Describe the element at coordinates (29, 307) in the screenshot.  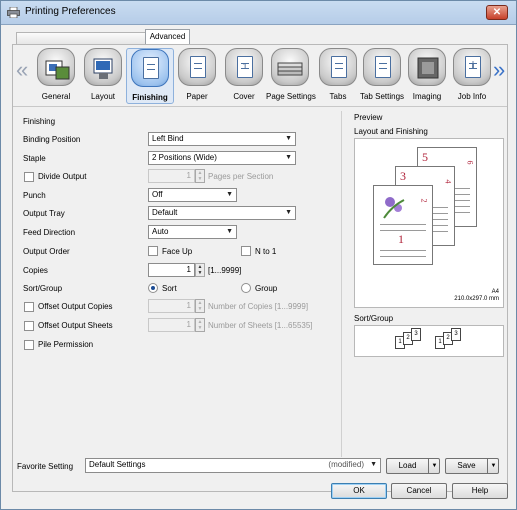
I see `offset-output-copies-checkbox` at that location.